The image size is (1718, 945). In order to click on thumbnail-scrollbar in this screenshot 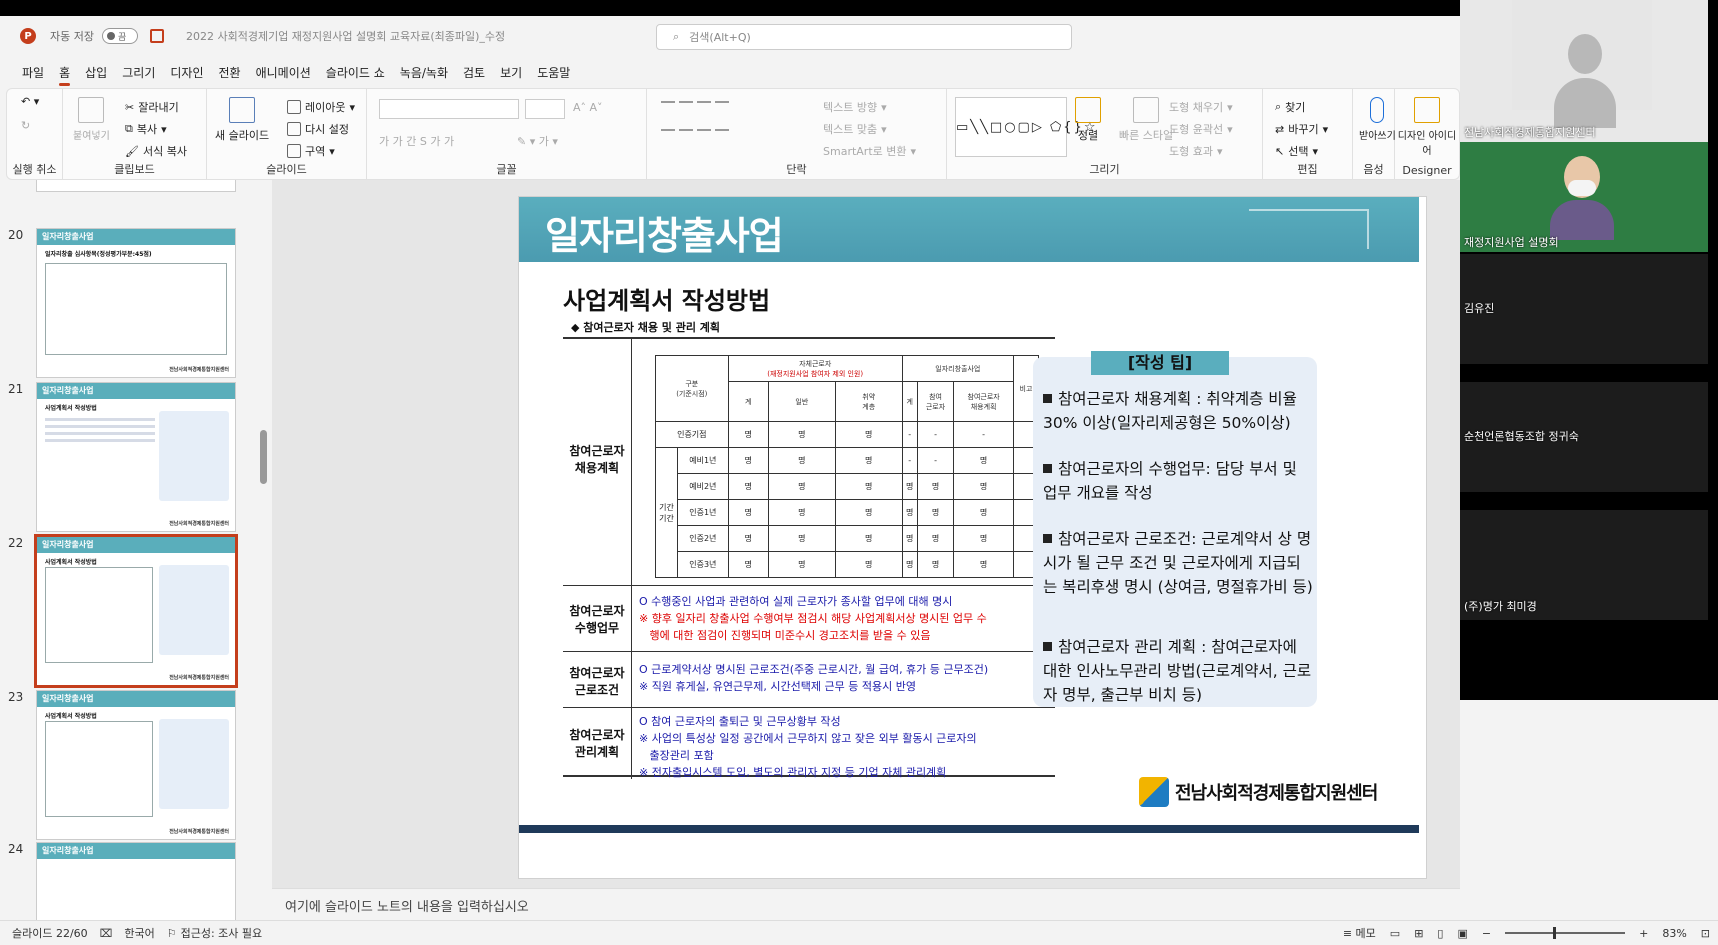, I will do `click(263, 557)`.